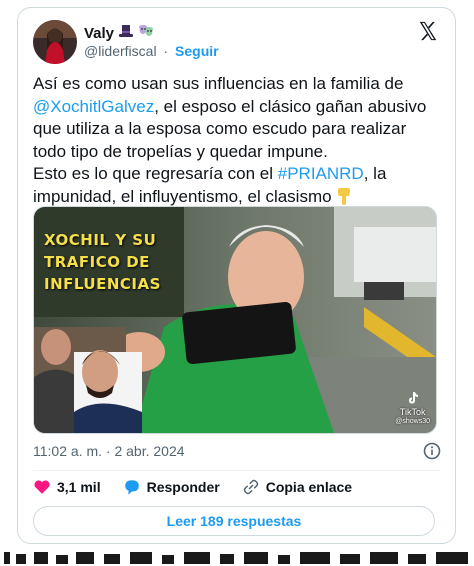 The image size is (474, 566). What do you see at coordinates (102, 262) in the screenshot?
I see `video-overlay-title: XOCHIL Y SU TRAFICO DE INFLUENCIAS` at bounding box center [102, 262].